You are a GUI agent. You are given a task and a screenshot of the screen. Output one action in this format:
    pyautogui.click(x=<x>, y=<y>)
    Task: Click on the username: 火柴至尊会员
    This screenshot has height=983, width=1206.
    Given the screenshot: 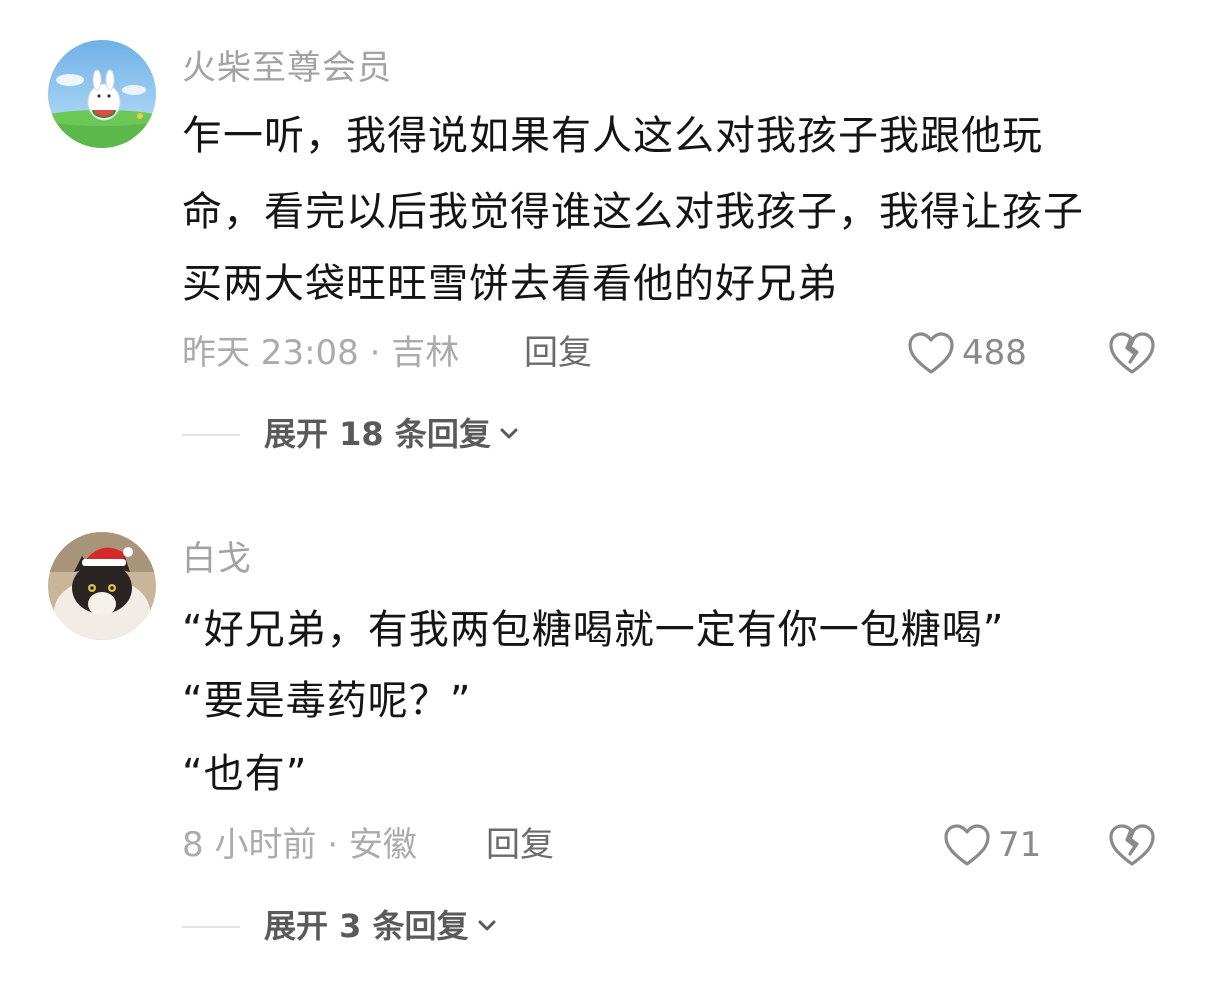 What is the action you would take?
    pyautogui.click(x=287, y=68)
    